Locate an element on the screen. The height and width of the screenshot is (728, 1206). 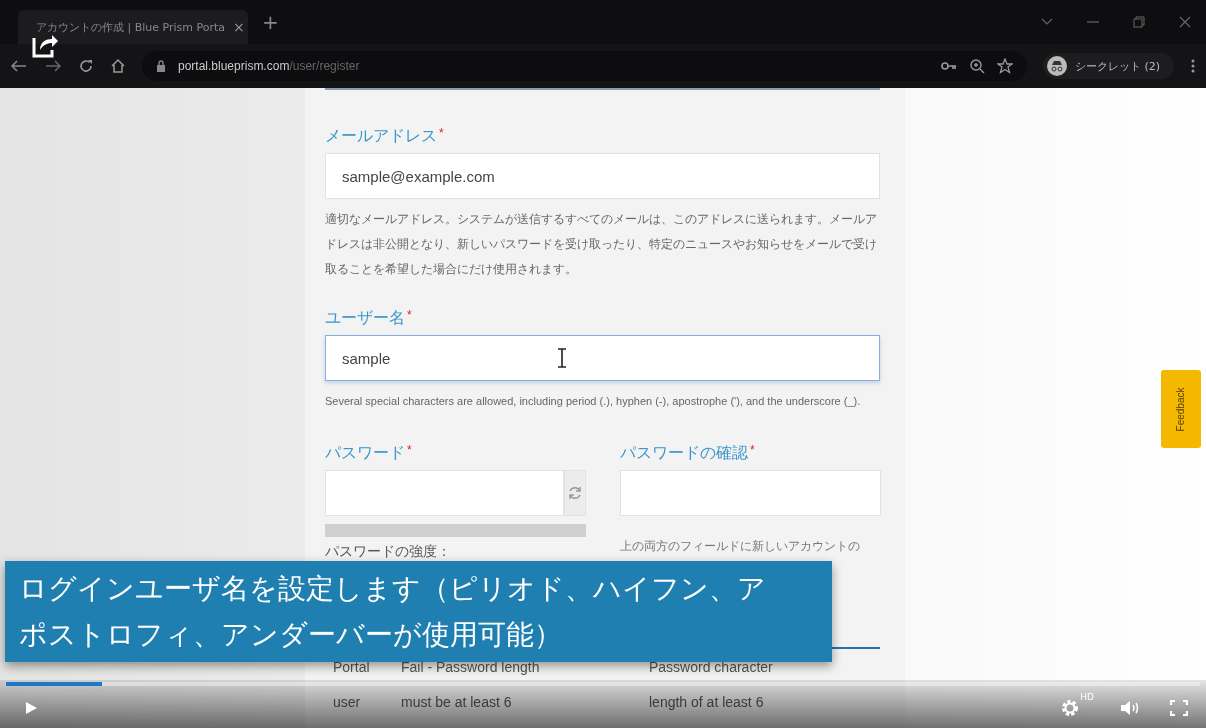
username-field: sample is located at coordinates (602, 358).